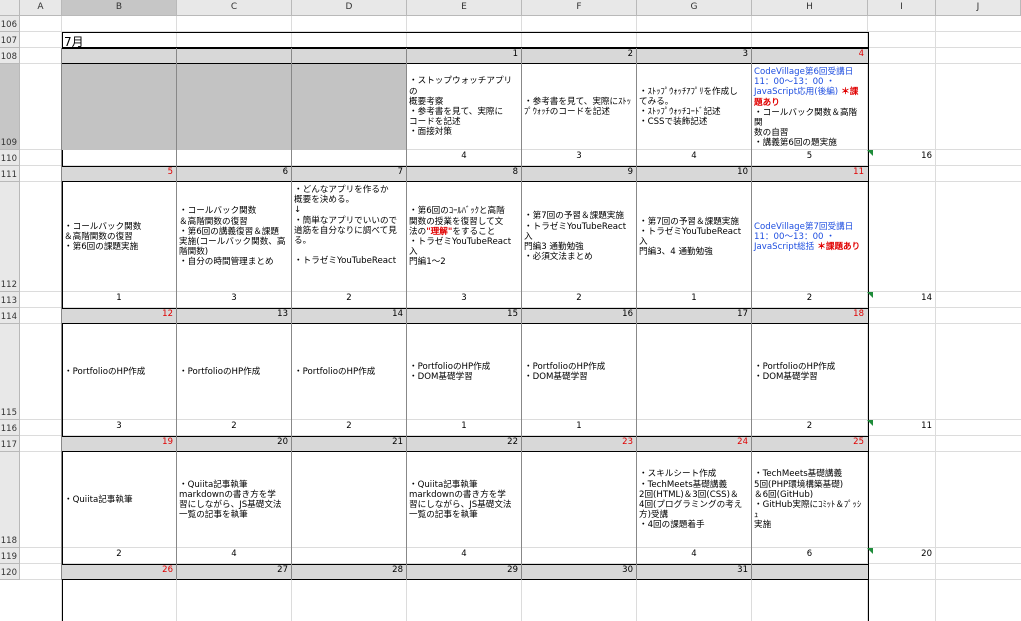 The width and height of the screenshot is (1021, 621). I want to click on day-number-cell: 2, so click(579, 56).